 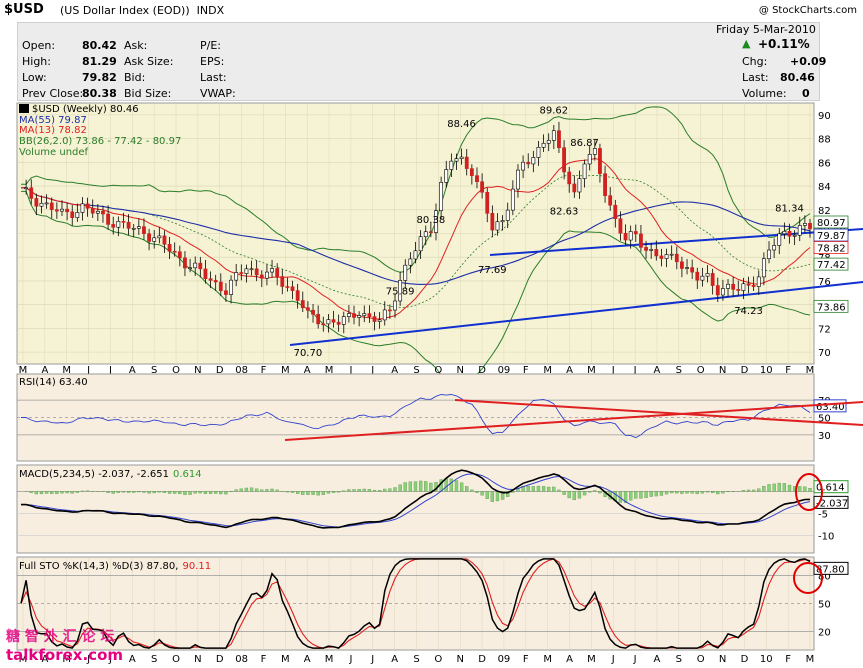 What do you see at coordinates (831, 236) in the screenshot?
I see `price-right-label: 79.87` at bounding box center [831, 236].